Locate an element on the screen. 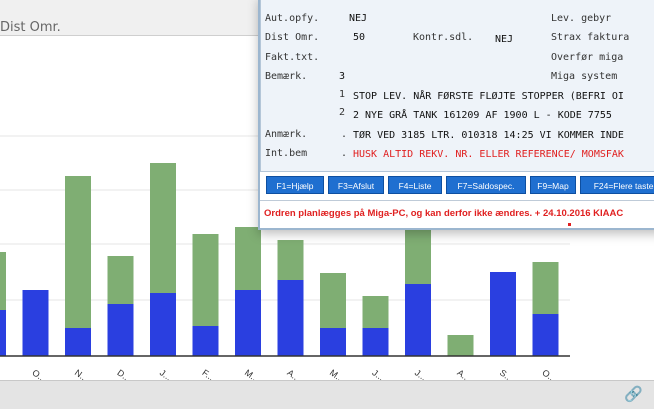  option-strax-faktura: Strax faktura is located at coordinates (590, 37).